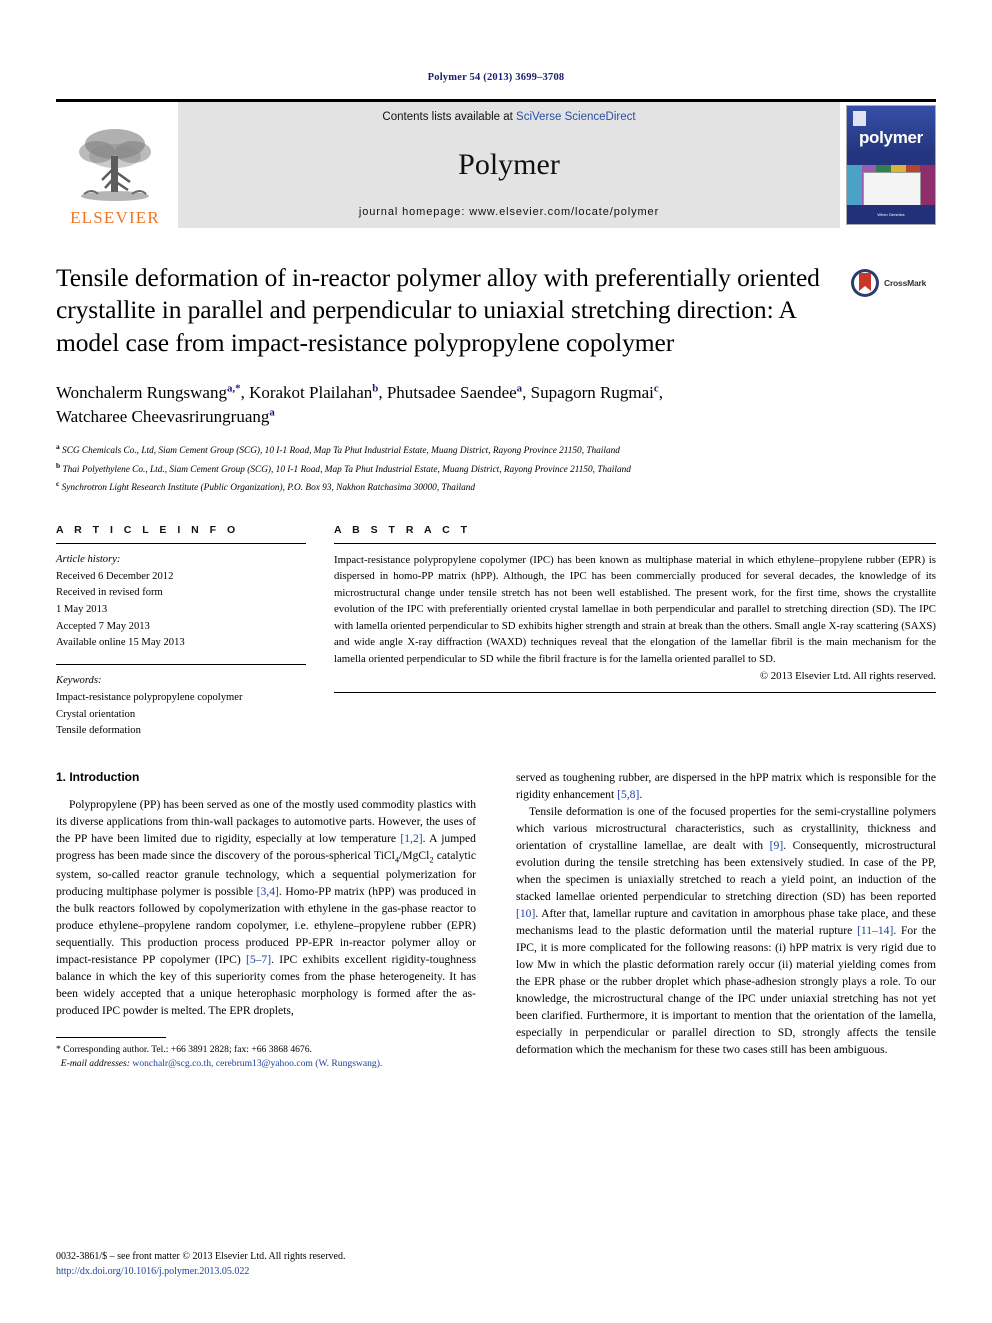 Image resolution: width=992 pixels, height=1323 pixels. Describe the element at coordinates (111, 1037) in the screenshot. I see `footnote-rule` at that location.